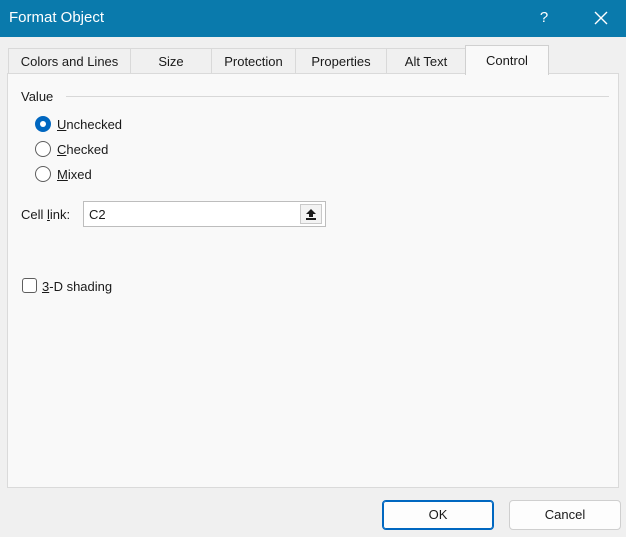 The image size is (626, 537). What do you see at coordinates (313, 18) in the screenshot?
I see `title-bar: Format Object ?` at bounding box center [313, 18].